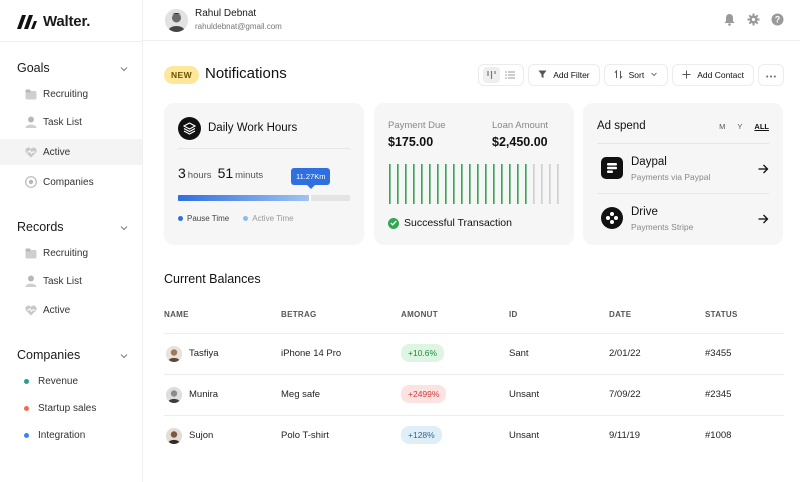 This screenshot has width=800, height=482. Describe the element at coordinates (471, 20) in the screenshot. I see `top-bar: Rahul Debnat rahuldebnat@gmail.com ?` at that location.